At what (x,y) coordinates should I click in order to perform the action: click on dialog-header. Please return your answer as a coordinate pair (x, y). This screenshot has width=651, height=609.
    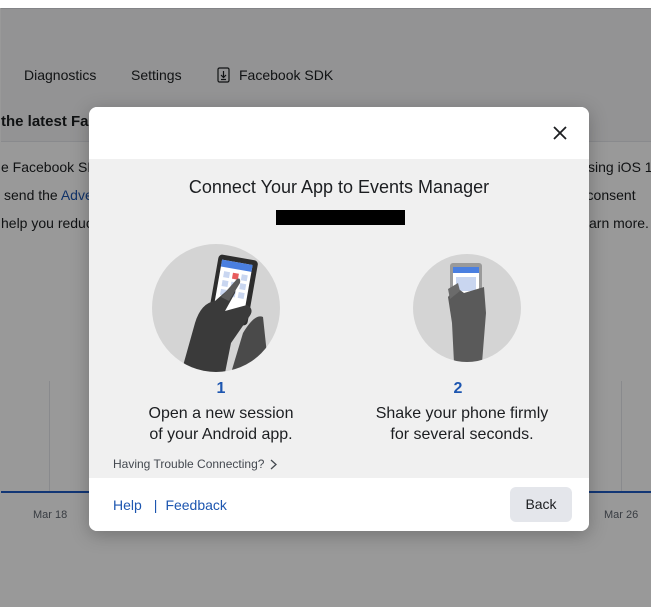
    Looking at the image, I should click on (339, 133).